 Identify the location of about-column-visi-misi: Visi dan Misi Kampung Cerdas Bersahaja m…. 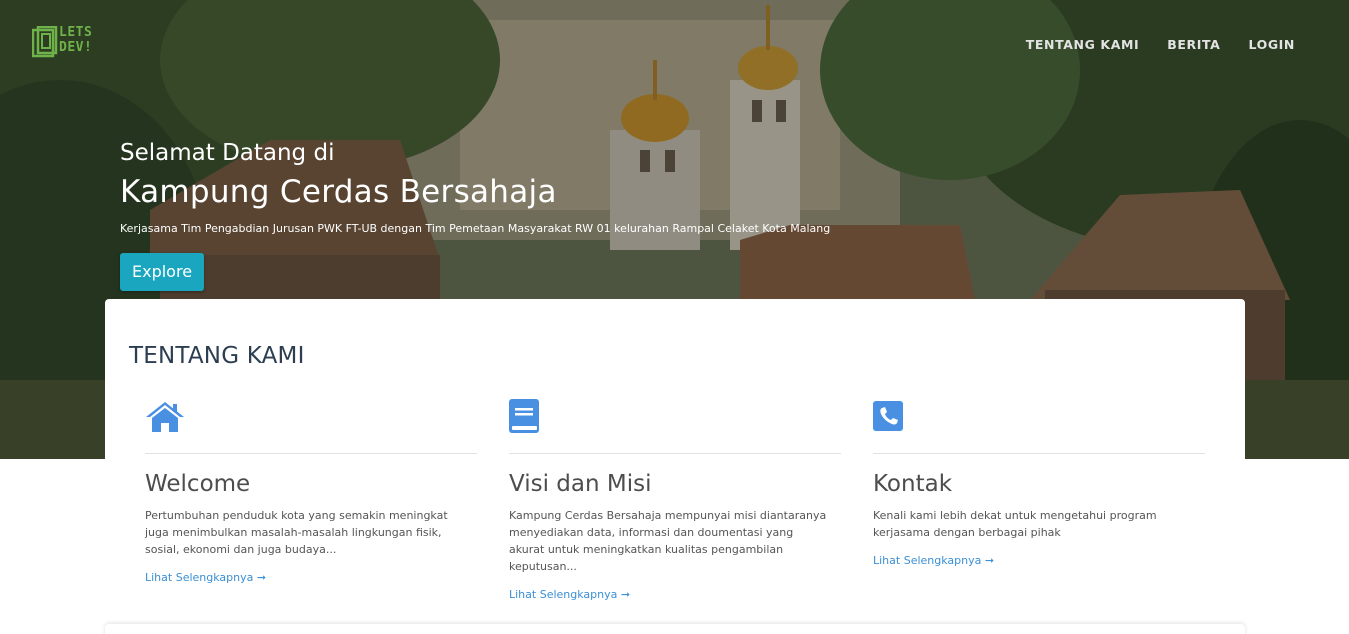
(675, 500).